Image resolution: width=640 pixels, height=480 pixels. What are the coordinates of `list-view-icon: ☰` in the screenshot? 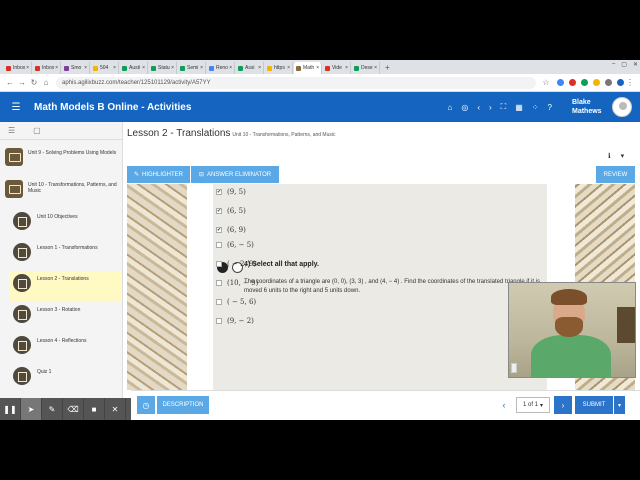 It's located at (11, 130).